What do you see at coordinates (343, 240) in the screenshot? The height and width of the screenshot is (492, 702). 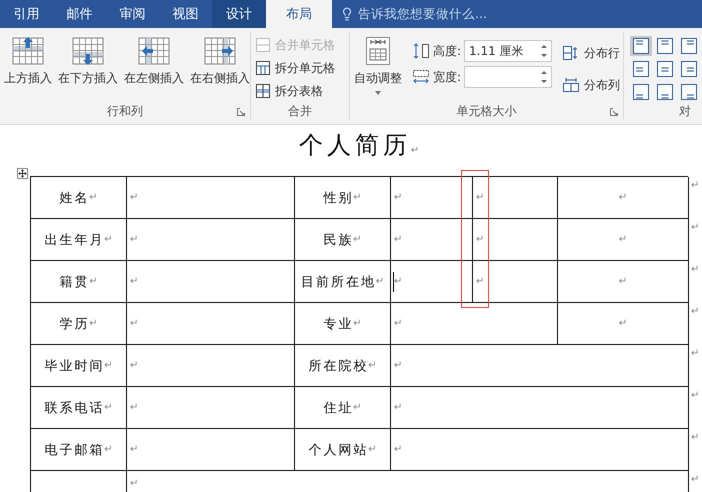 I see `table-cell: 民族↵` at bounding box center [343, 240].